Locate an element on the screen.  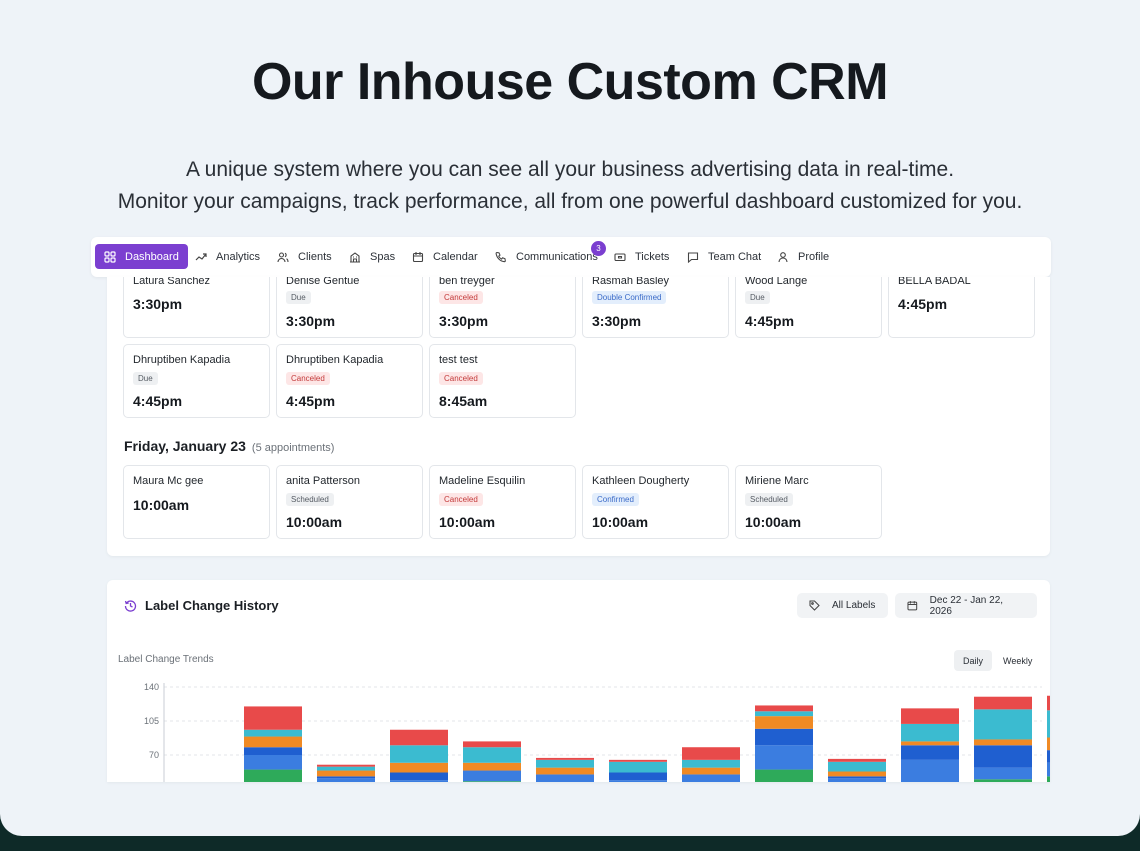
appointment-card: BELLA BADAL 4:45pm is located at coordinates (961, 307).